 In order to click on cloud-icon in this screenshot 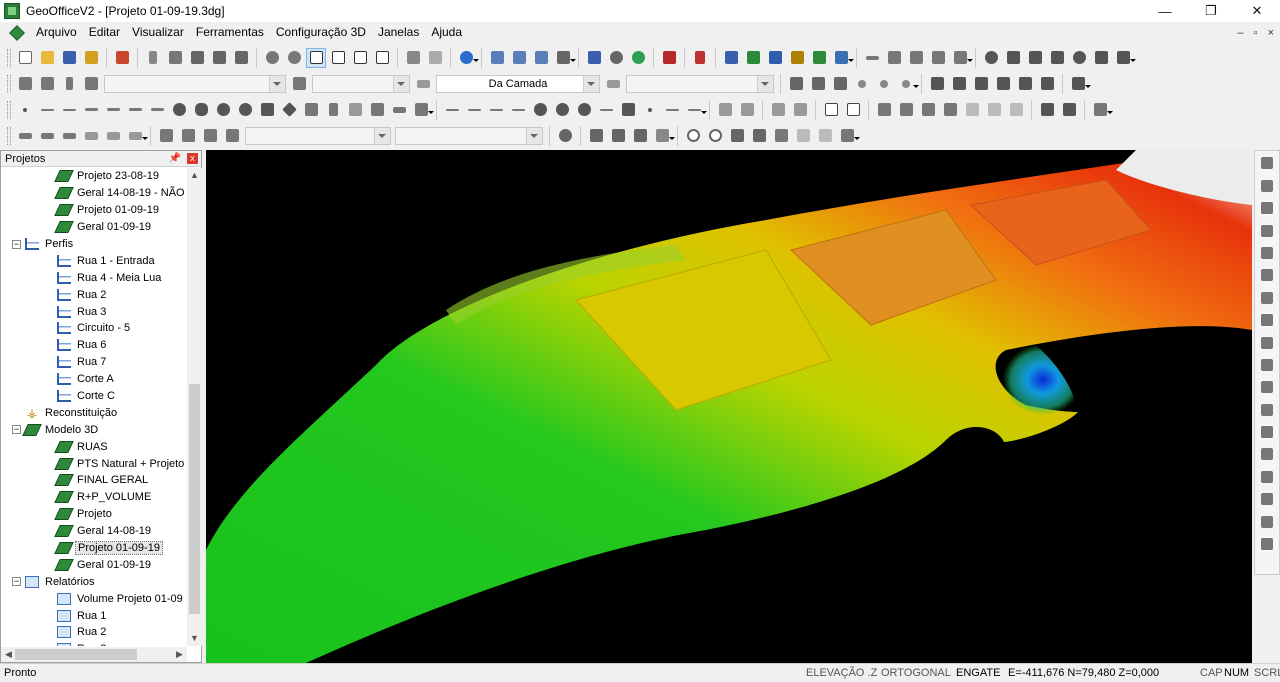, I will do `click(399, 110)`.